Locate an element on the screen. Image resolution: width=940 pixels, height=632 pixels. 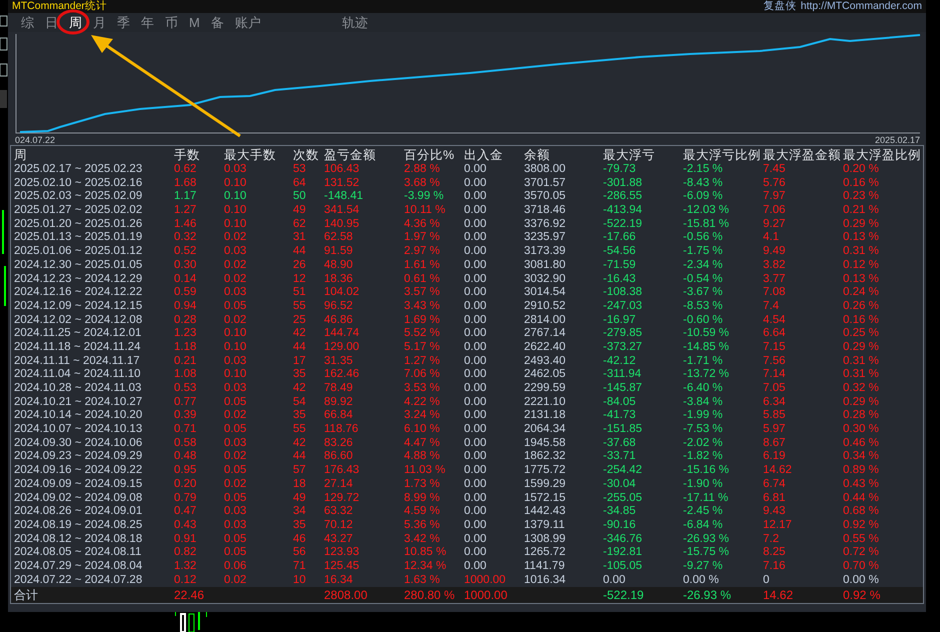
column-header: 最大浮亏 is located at coordinates (629, 155).